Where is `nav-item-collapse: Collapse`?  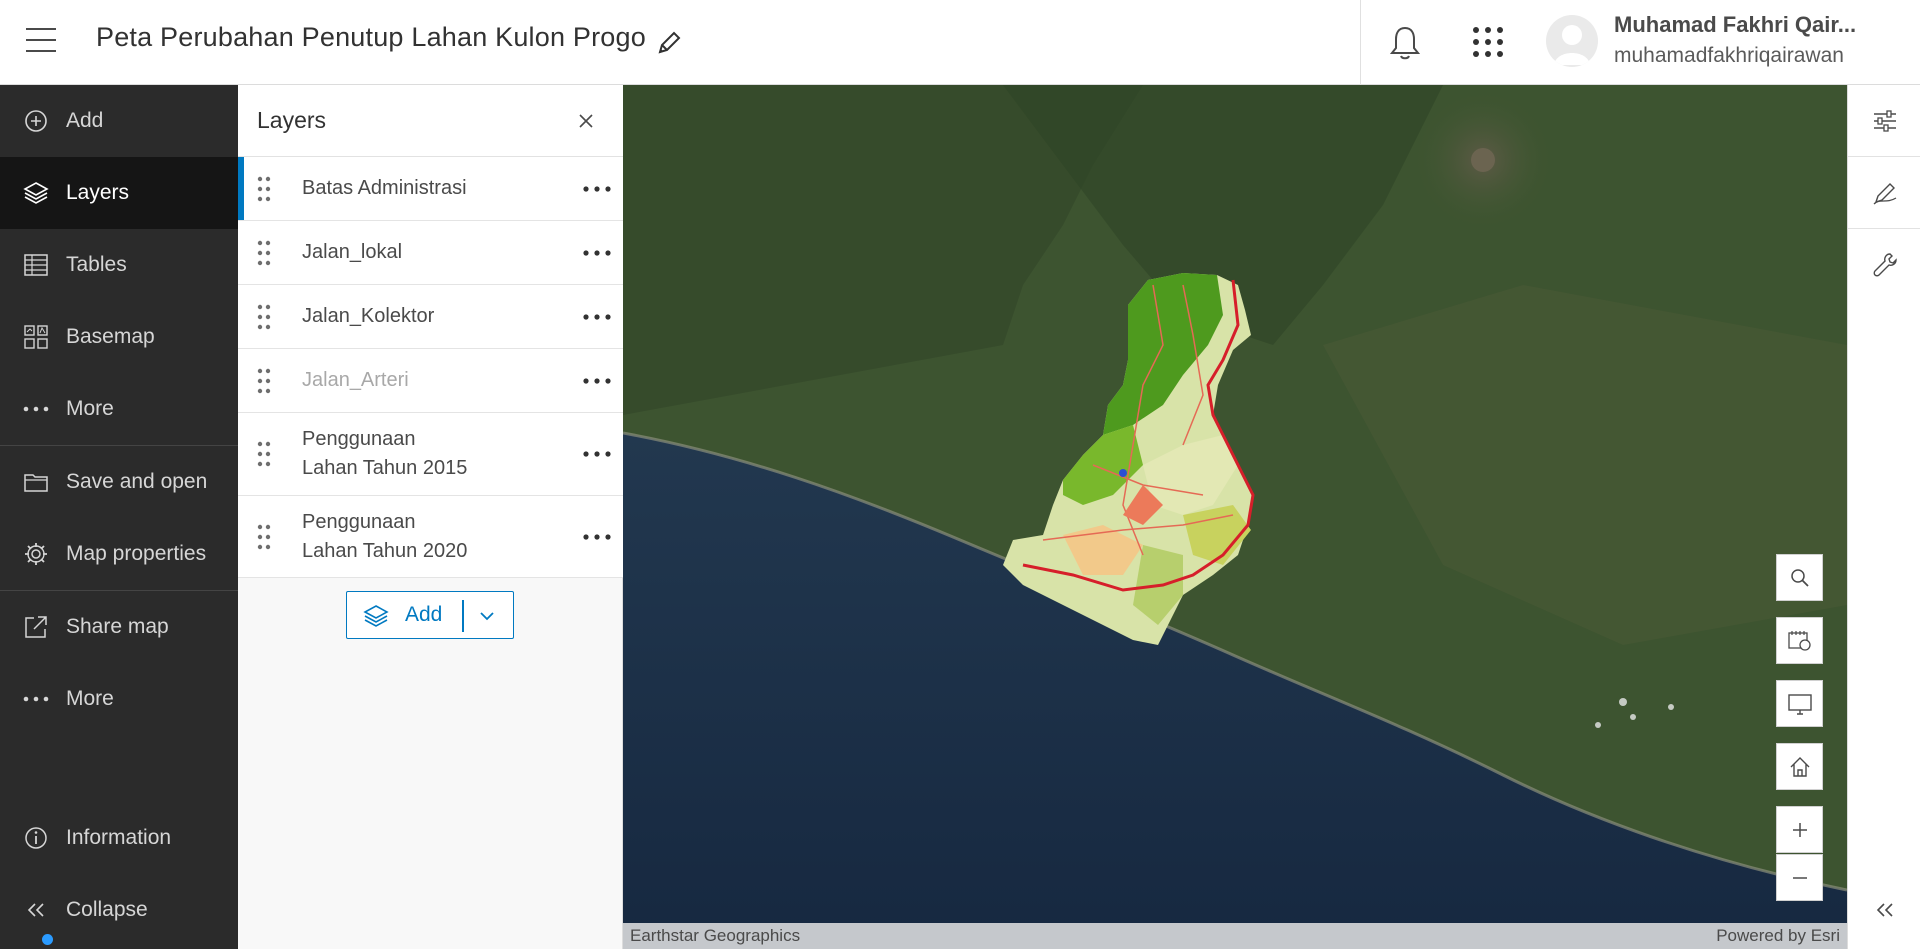 nav-item-collapse: Collapse is located at coordinates (119, 910).